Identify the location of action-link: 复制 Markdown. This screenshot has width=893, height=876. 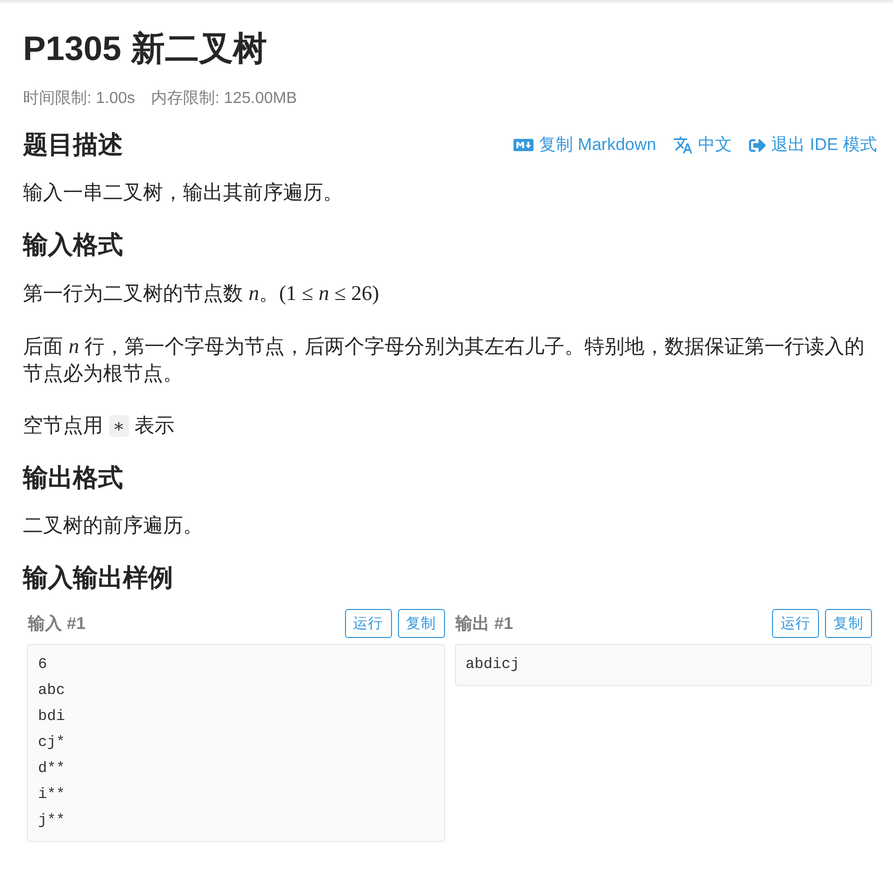
(584, 145).